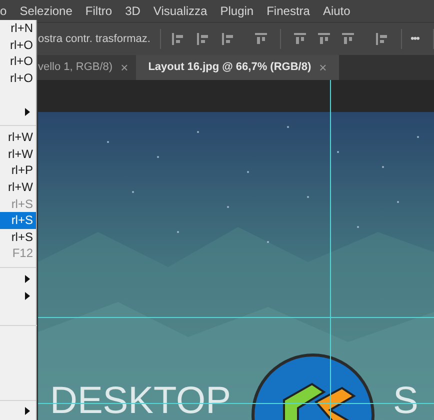 This screenshot has height=420, width=434. Describe the element at coordinates (98, 11) in the screenshot. I see `menu-bar-item: Filtro` at that location.